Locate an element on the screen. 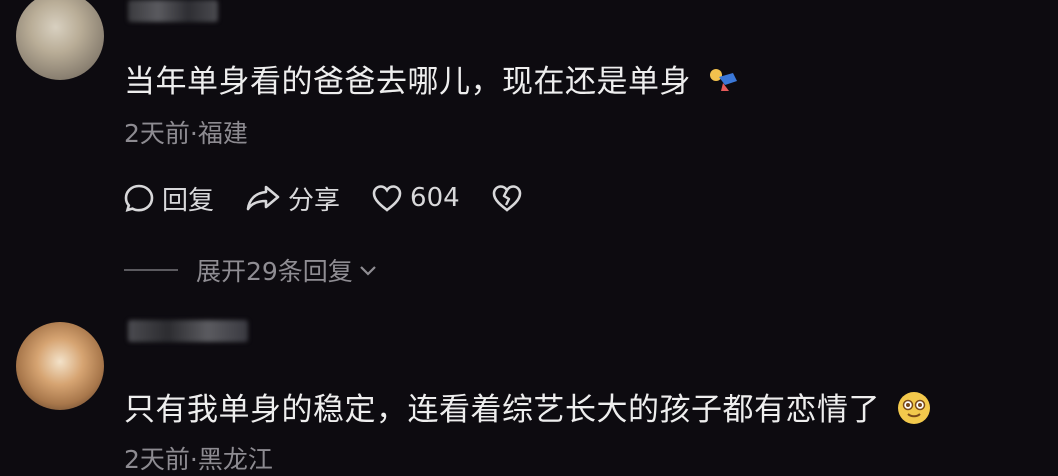  expand-replies-button: 展开29条回复 is located at coordinates (251, 270).